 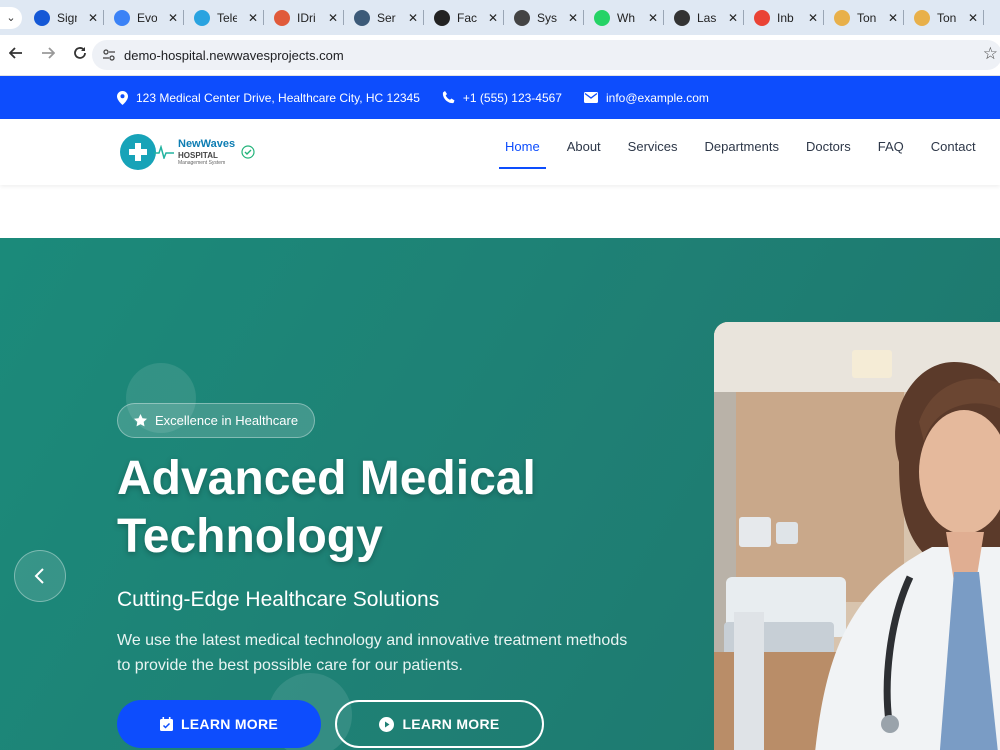 I want to click on browser-tab: Las ✕, so click(x=704, y=17).